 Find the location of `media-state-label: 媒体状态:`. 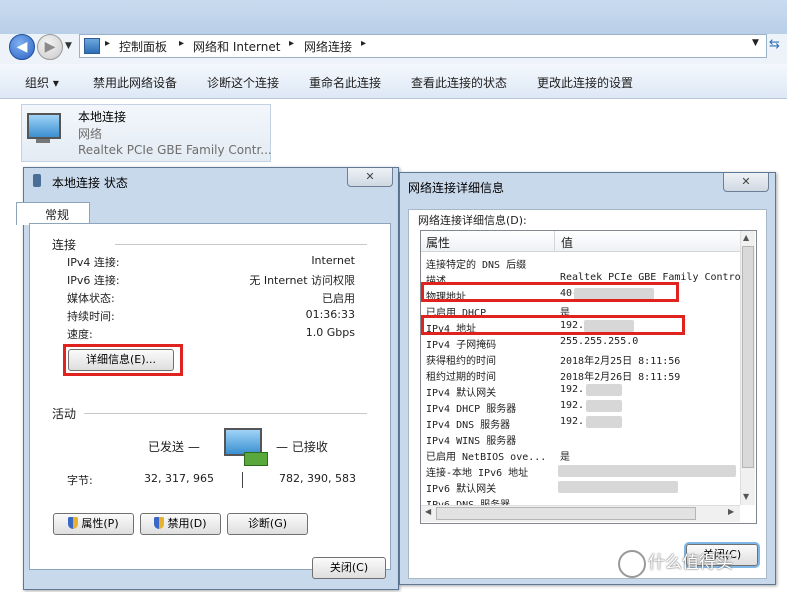

media-state-label: 媒体状态: is located at coordinates (91, 298).